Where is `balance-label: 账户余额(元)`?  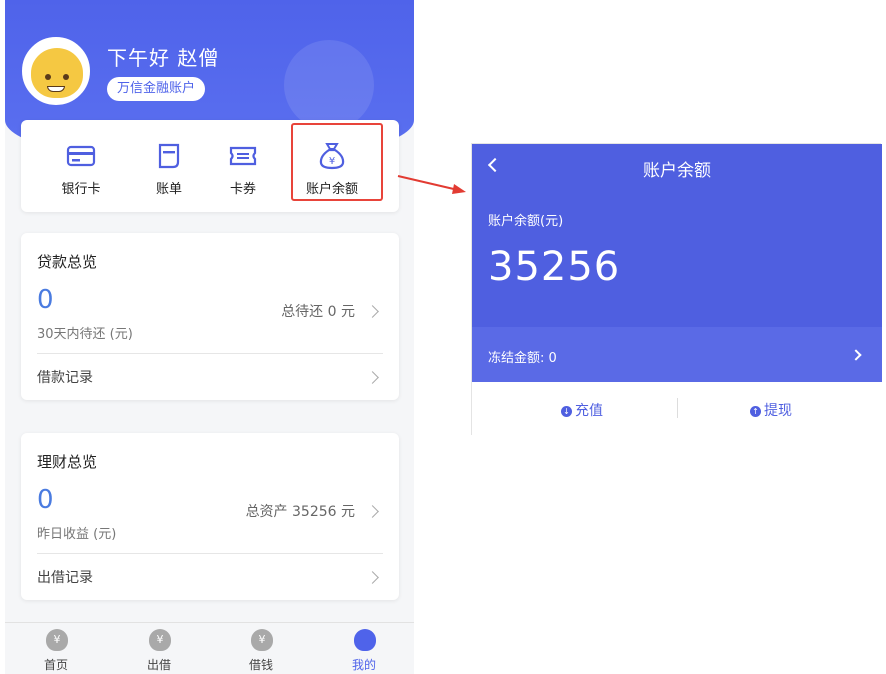
balance-label: 账户余额(元) is located at coordinates (526, 221).